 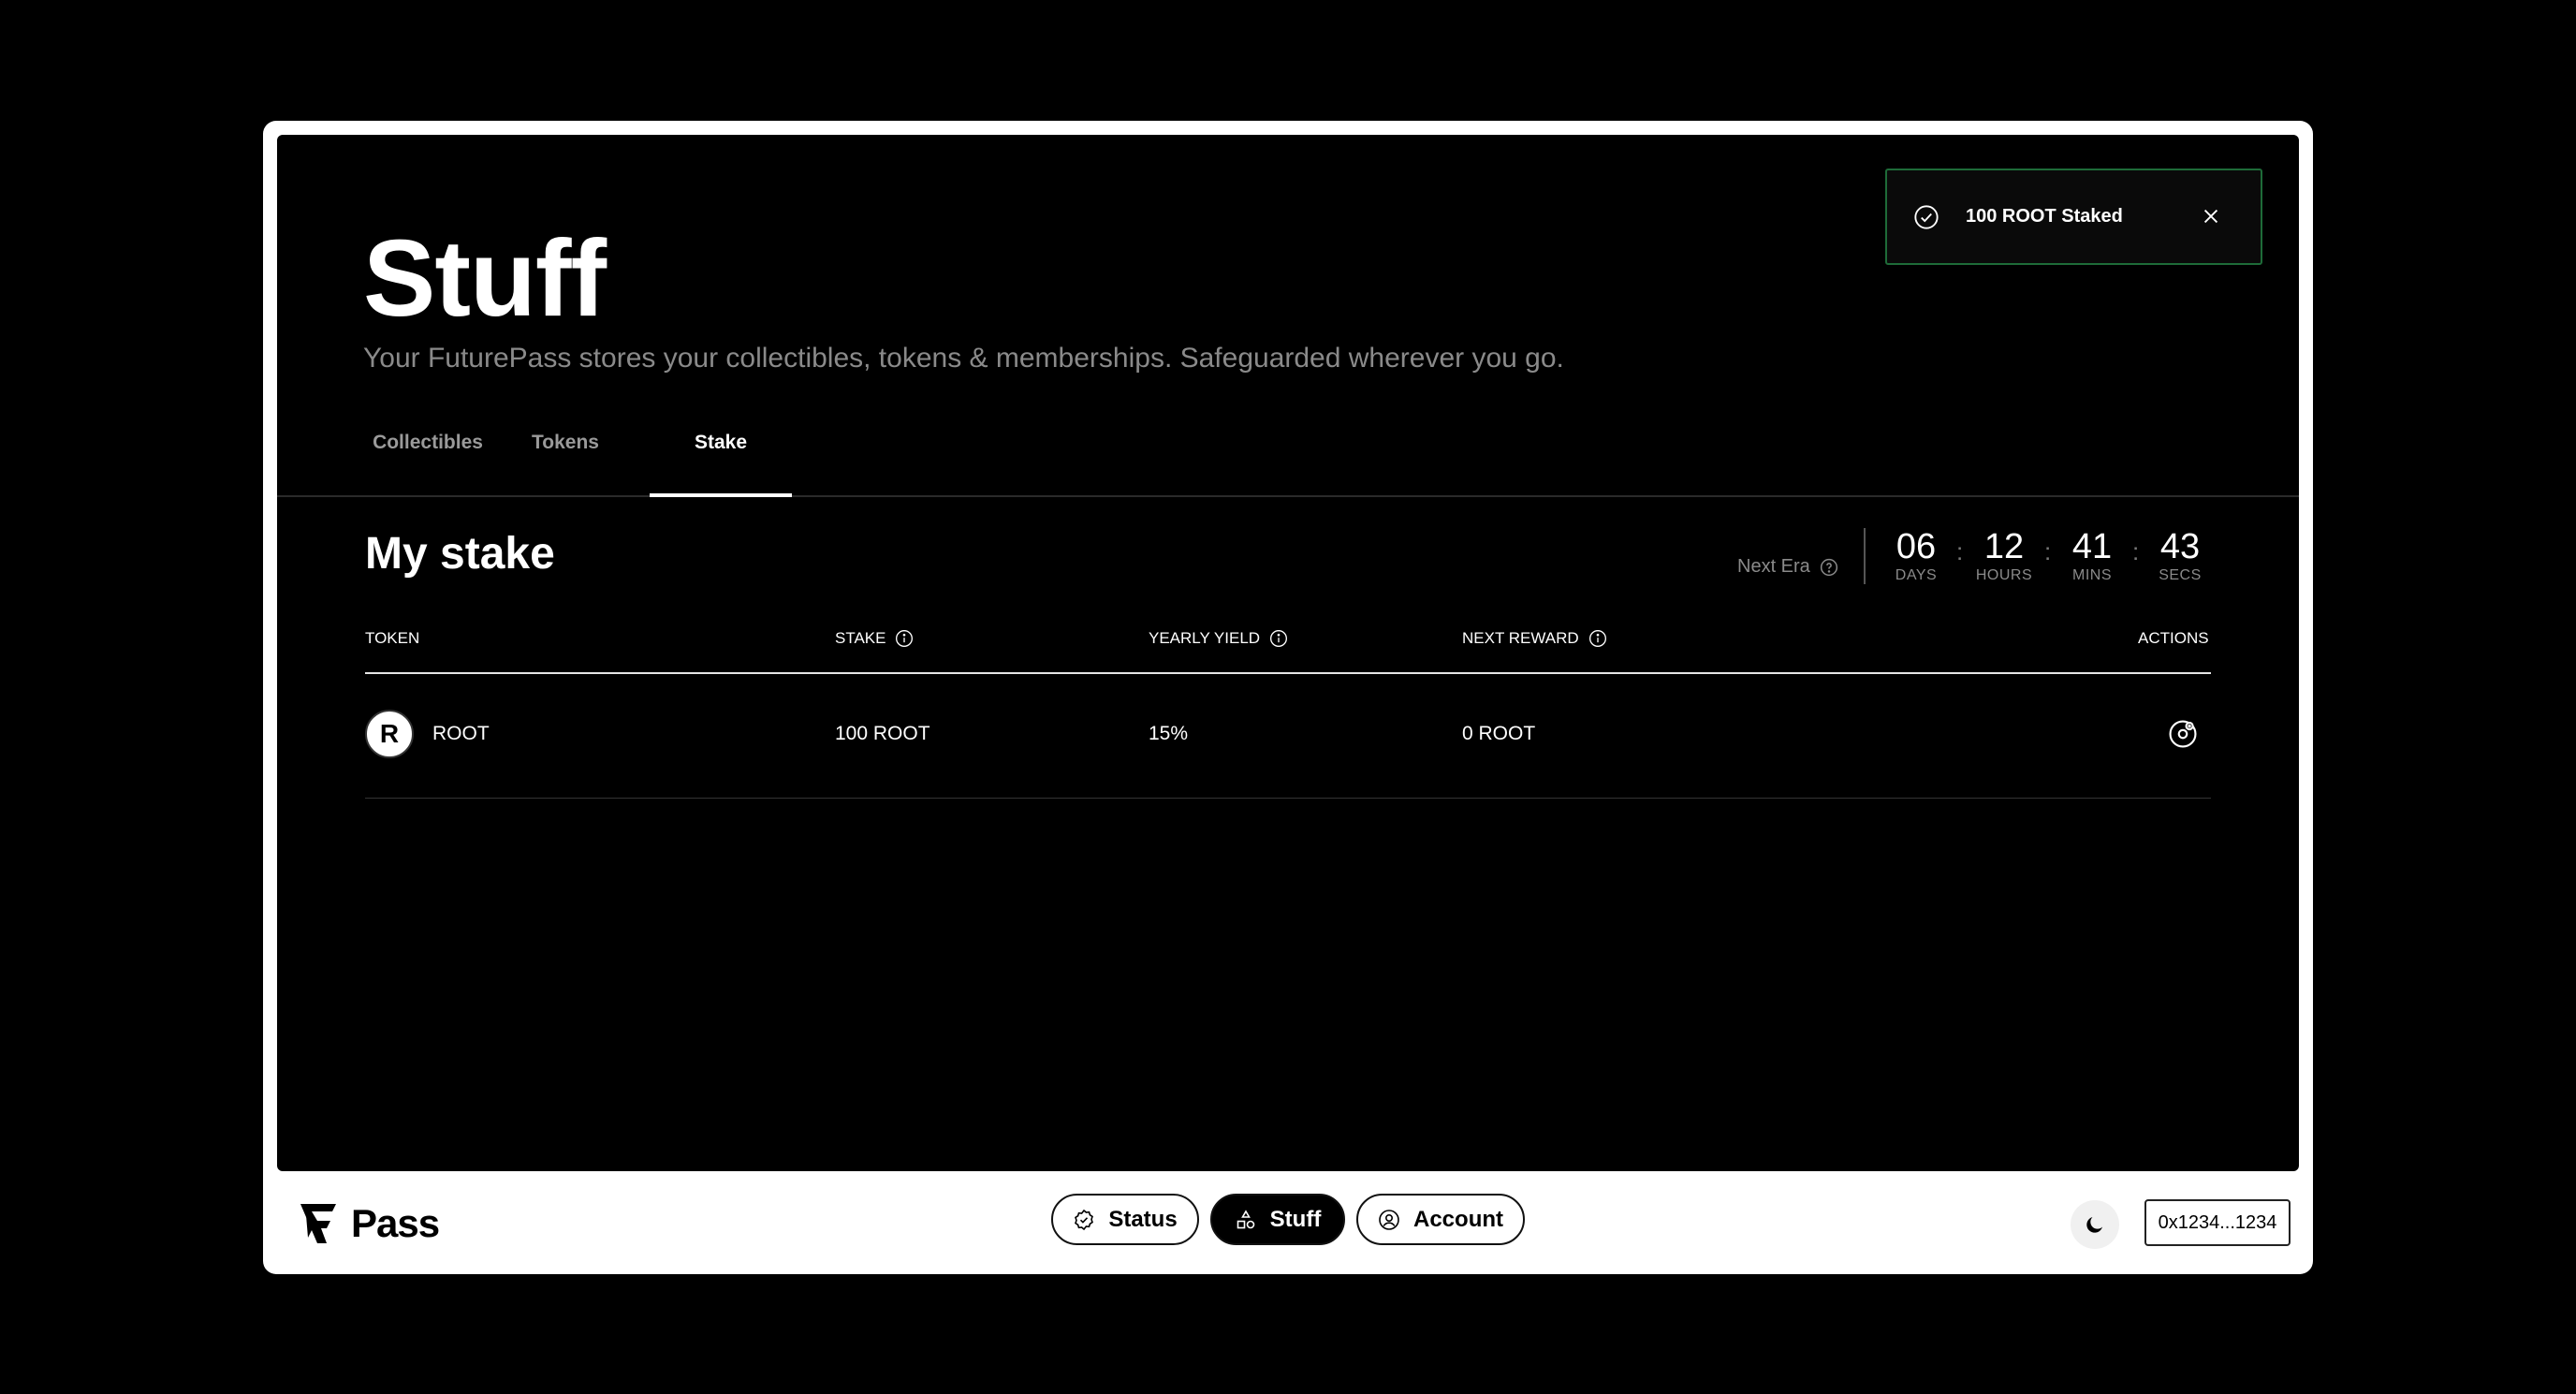 I want to click on stake-settings-icon, so click(x=2183, y=734).